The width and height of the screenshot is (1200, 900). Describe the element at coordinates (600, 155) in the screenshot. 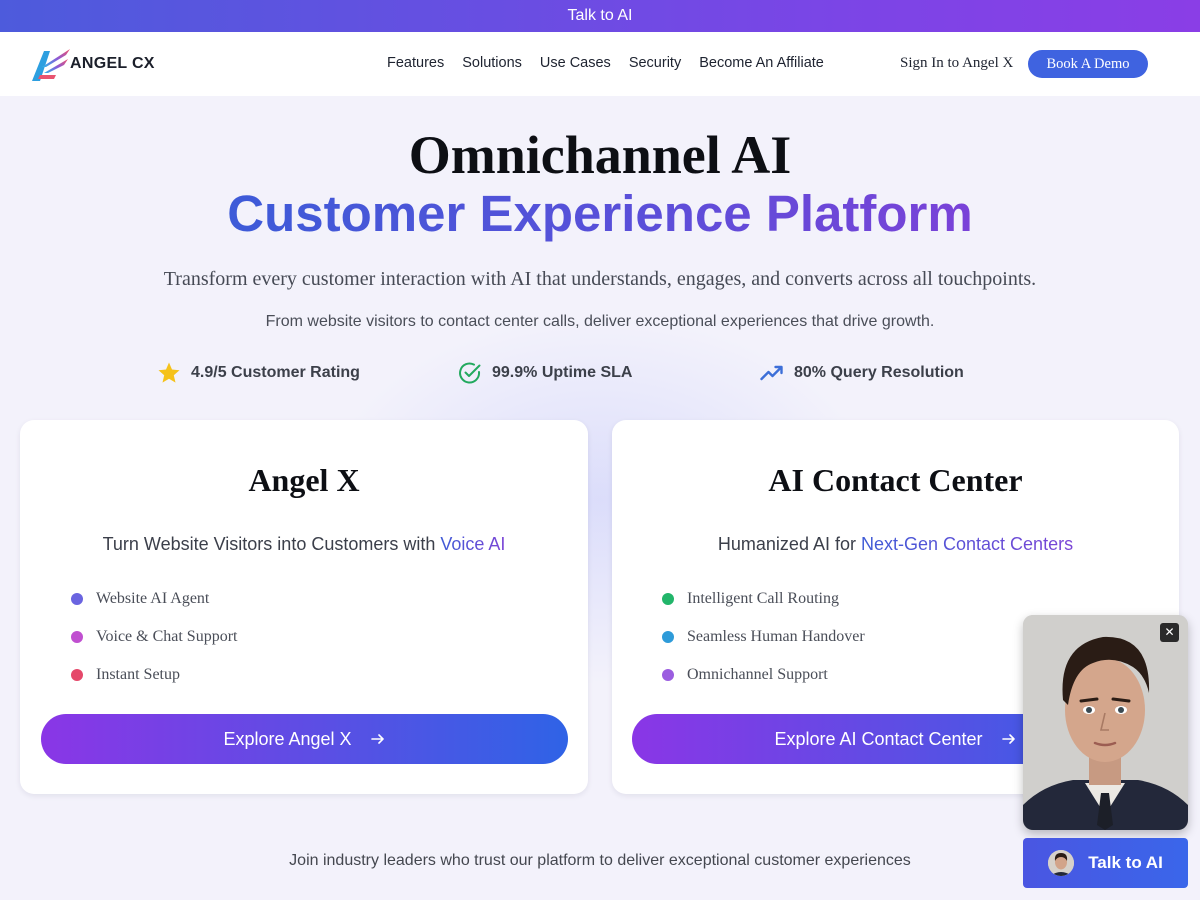

I see `hero-title-line1: Omnichannel AI` at that location.